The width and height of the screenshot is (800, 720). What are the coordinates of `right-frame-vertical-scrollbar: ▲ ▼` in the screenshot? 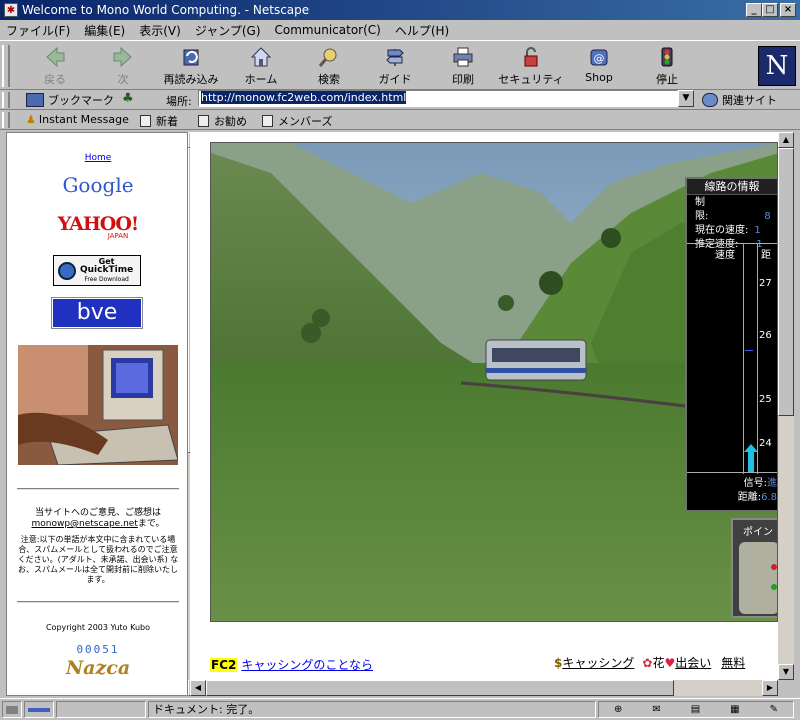 It's located at (786, 406).